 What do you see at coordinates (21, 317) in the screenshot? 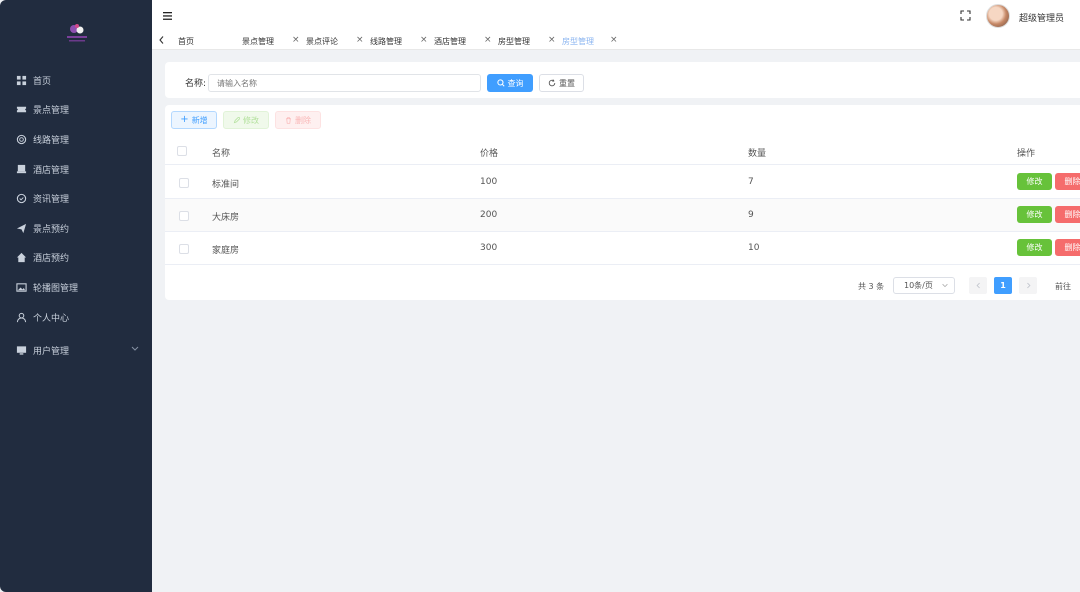
I see `user-icon` at bounding box center [21, 317].